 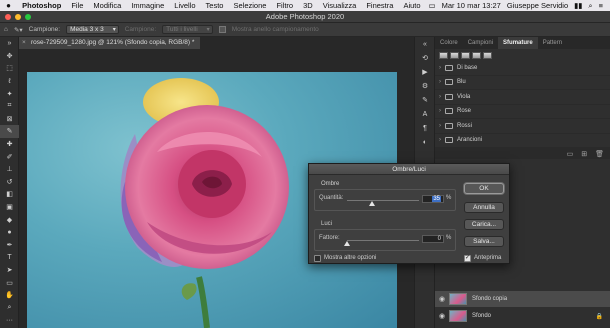 I want to click on properties-panel-icon: ⚙, so click(x=425, y=86).